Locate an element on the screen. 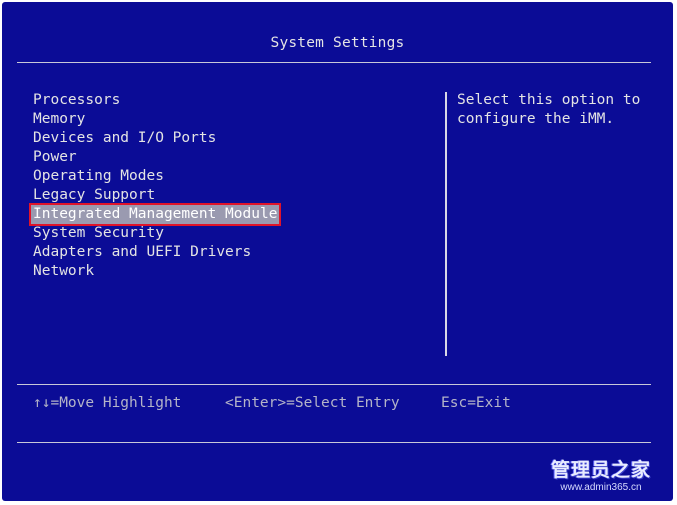 This screenshot has height=505, width=677. key-hint-exit: Esc=Exit is located at coordinates (476, 403).